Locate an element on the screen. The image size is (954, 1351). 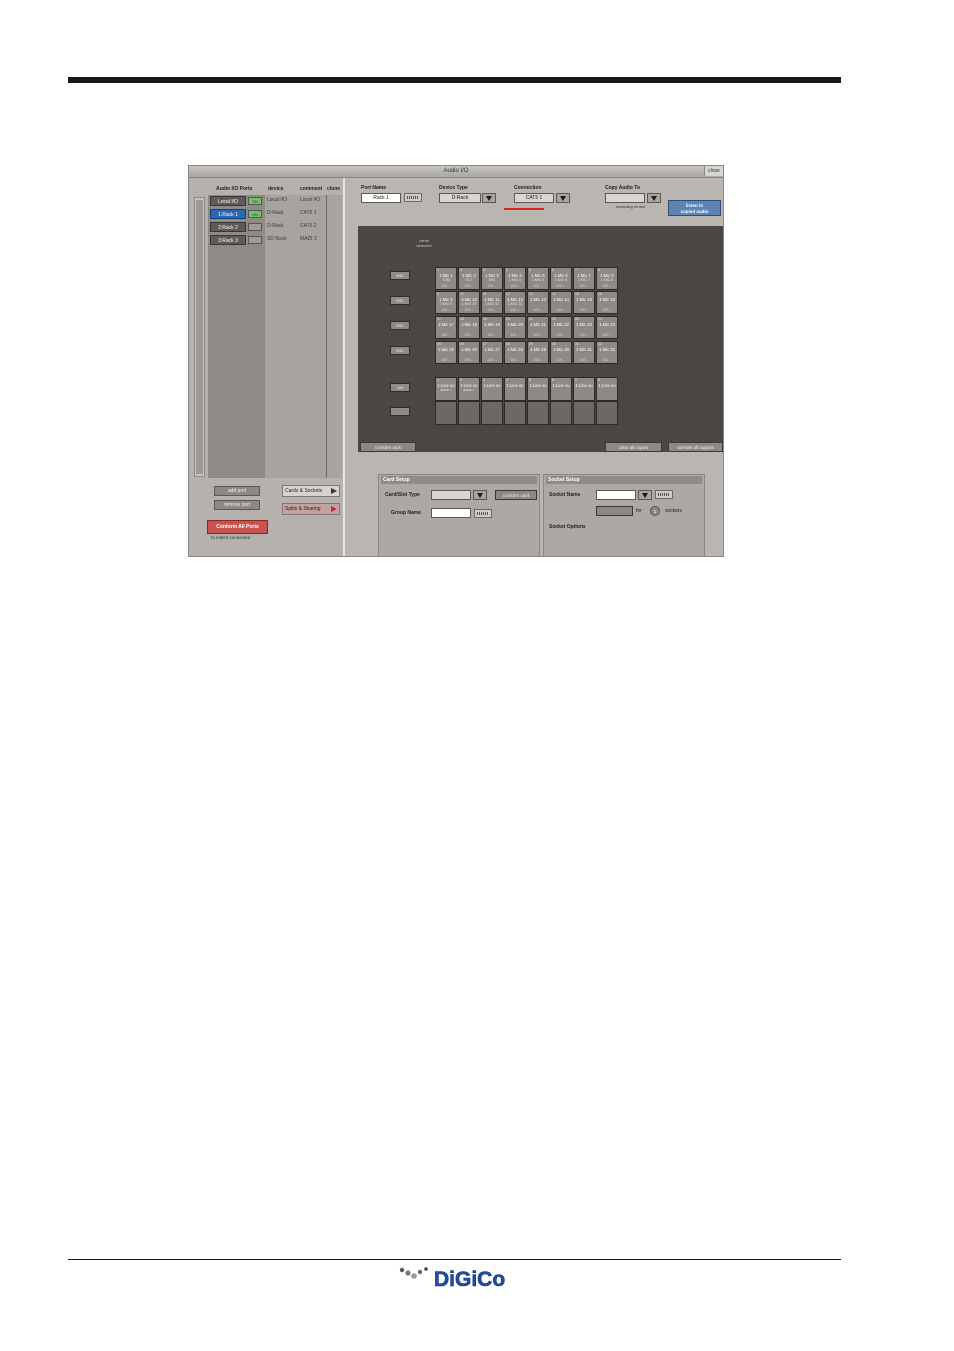
input-socket: 26 1:Mic 26 100 -- is located at coordinates (469, 352).